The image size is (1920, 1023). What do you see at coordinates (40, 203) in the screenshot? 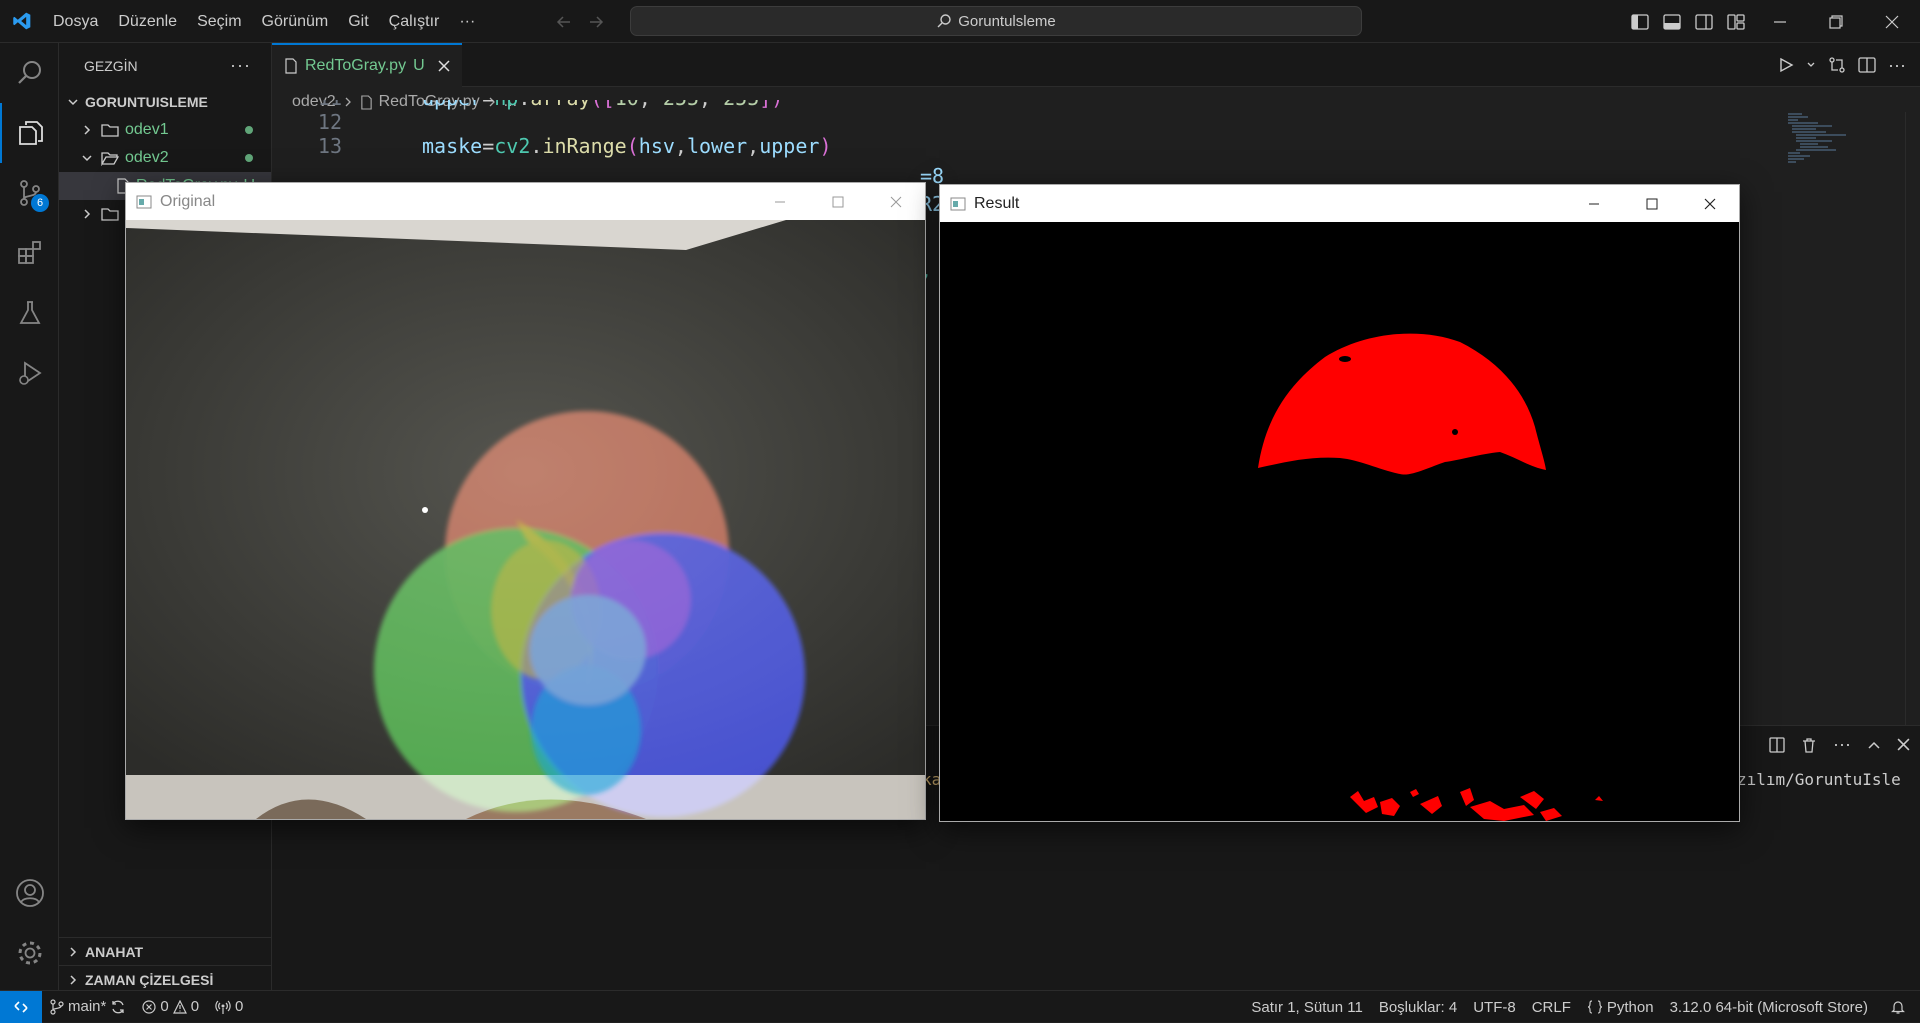
I see `source-control-badge: 6` at bounding box center [40, 203].